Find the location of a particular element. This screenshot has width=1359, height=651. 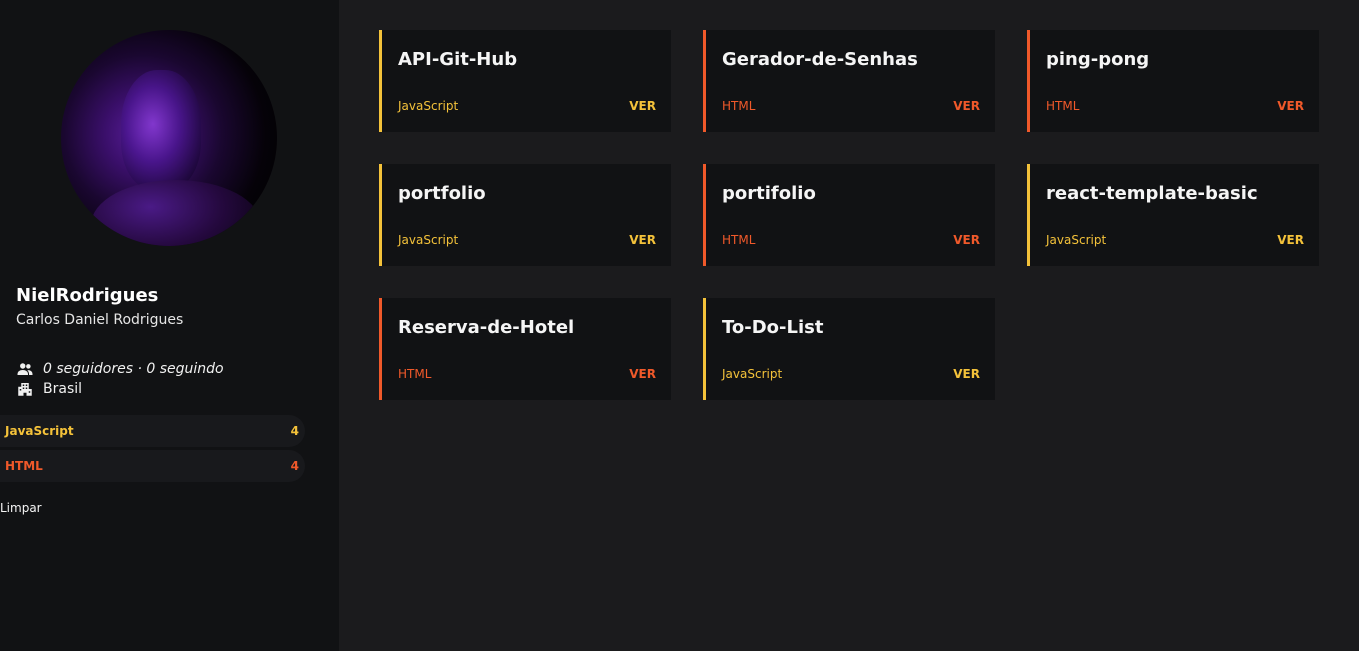

repo-card: portifolio HTML VER is located at coordinates (849, 215).